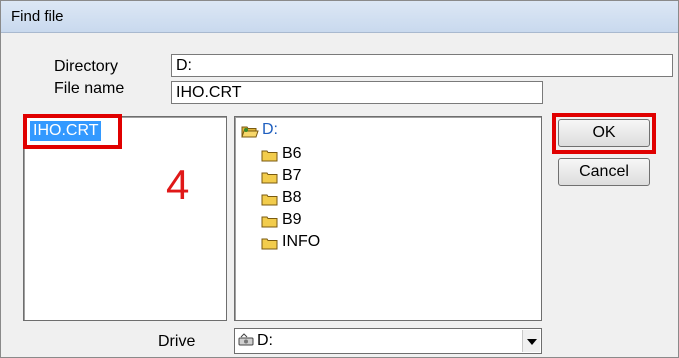 The height and width of the screenshot is (358, 679). I want to click on dir-item-label: B8, so click(292, 197).